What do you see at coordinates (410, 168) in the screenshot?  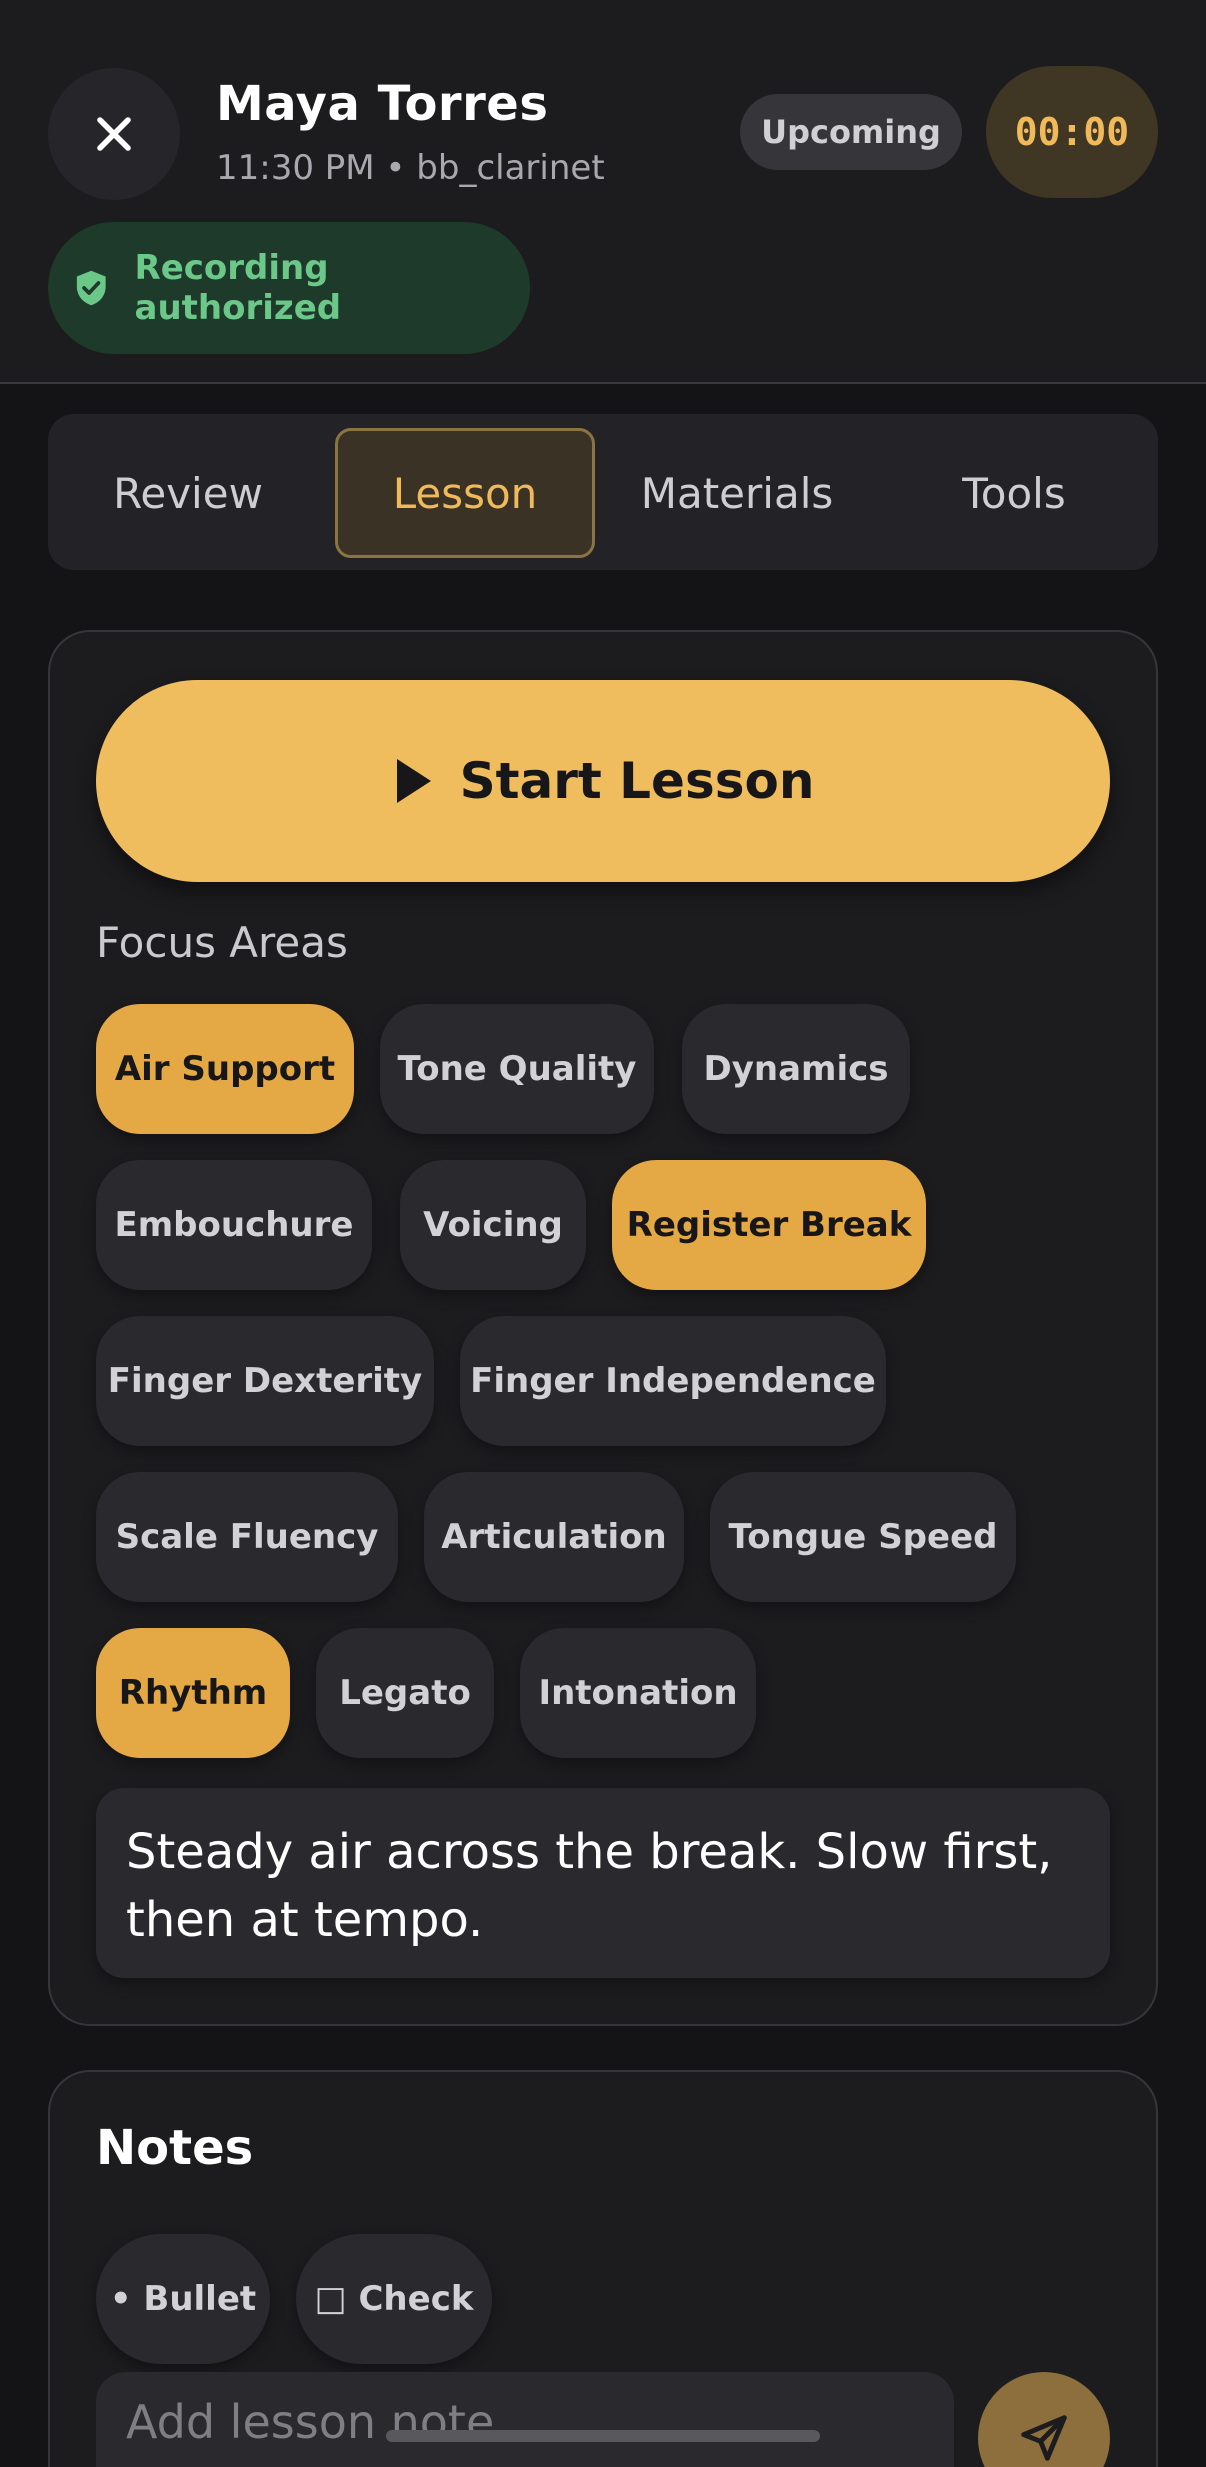 I see `session-meta: 11:30 PM • bb_clarinet` at bounding box center [410, 168].